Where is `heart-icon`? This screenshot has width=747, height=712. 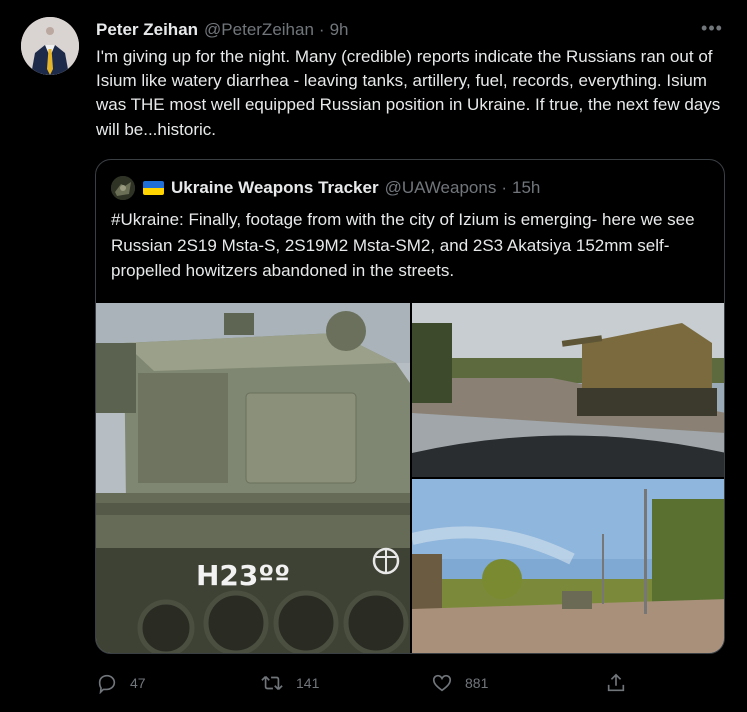
heart-icon is located at coordinates (442, 683).